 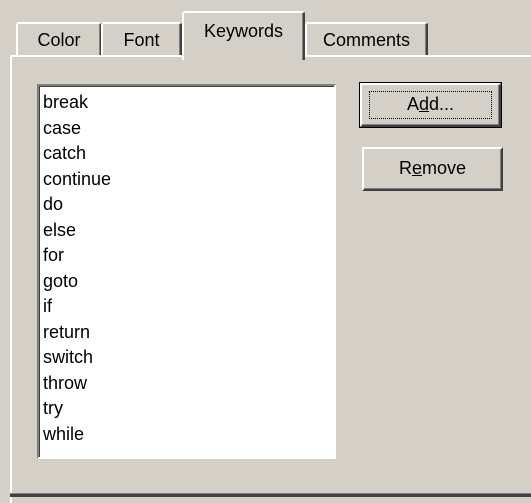 What do you see at coordinates (188, 180) in the screenshot?
I see `keyword-item-continue: continue` at bounding box center [188, 180].